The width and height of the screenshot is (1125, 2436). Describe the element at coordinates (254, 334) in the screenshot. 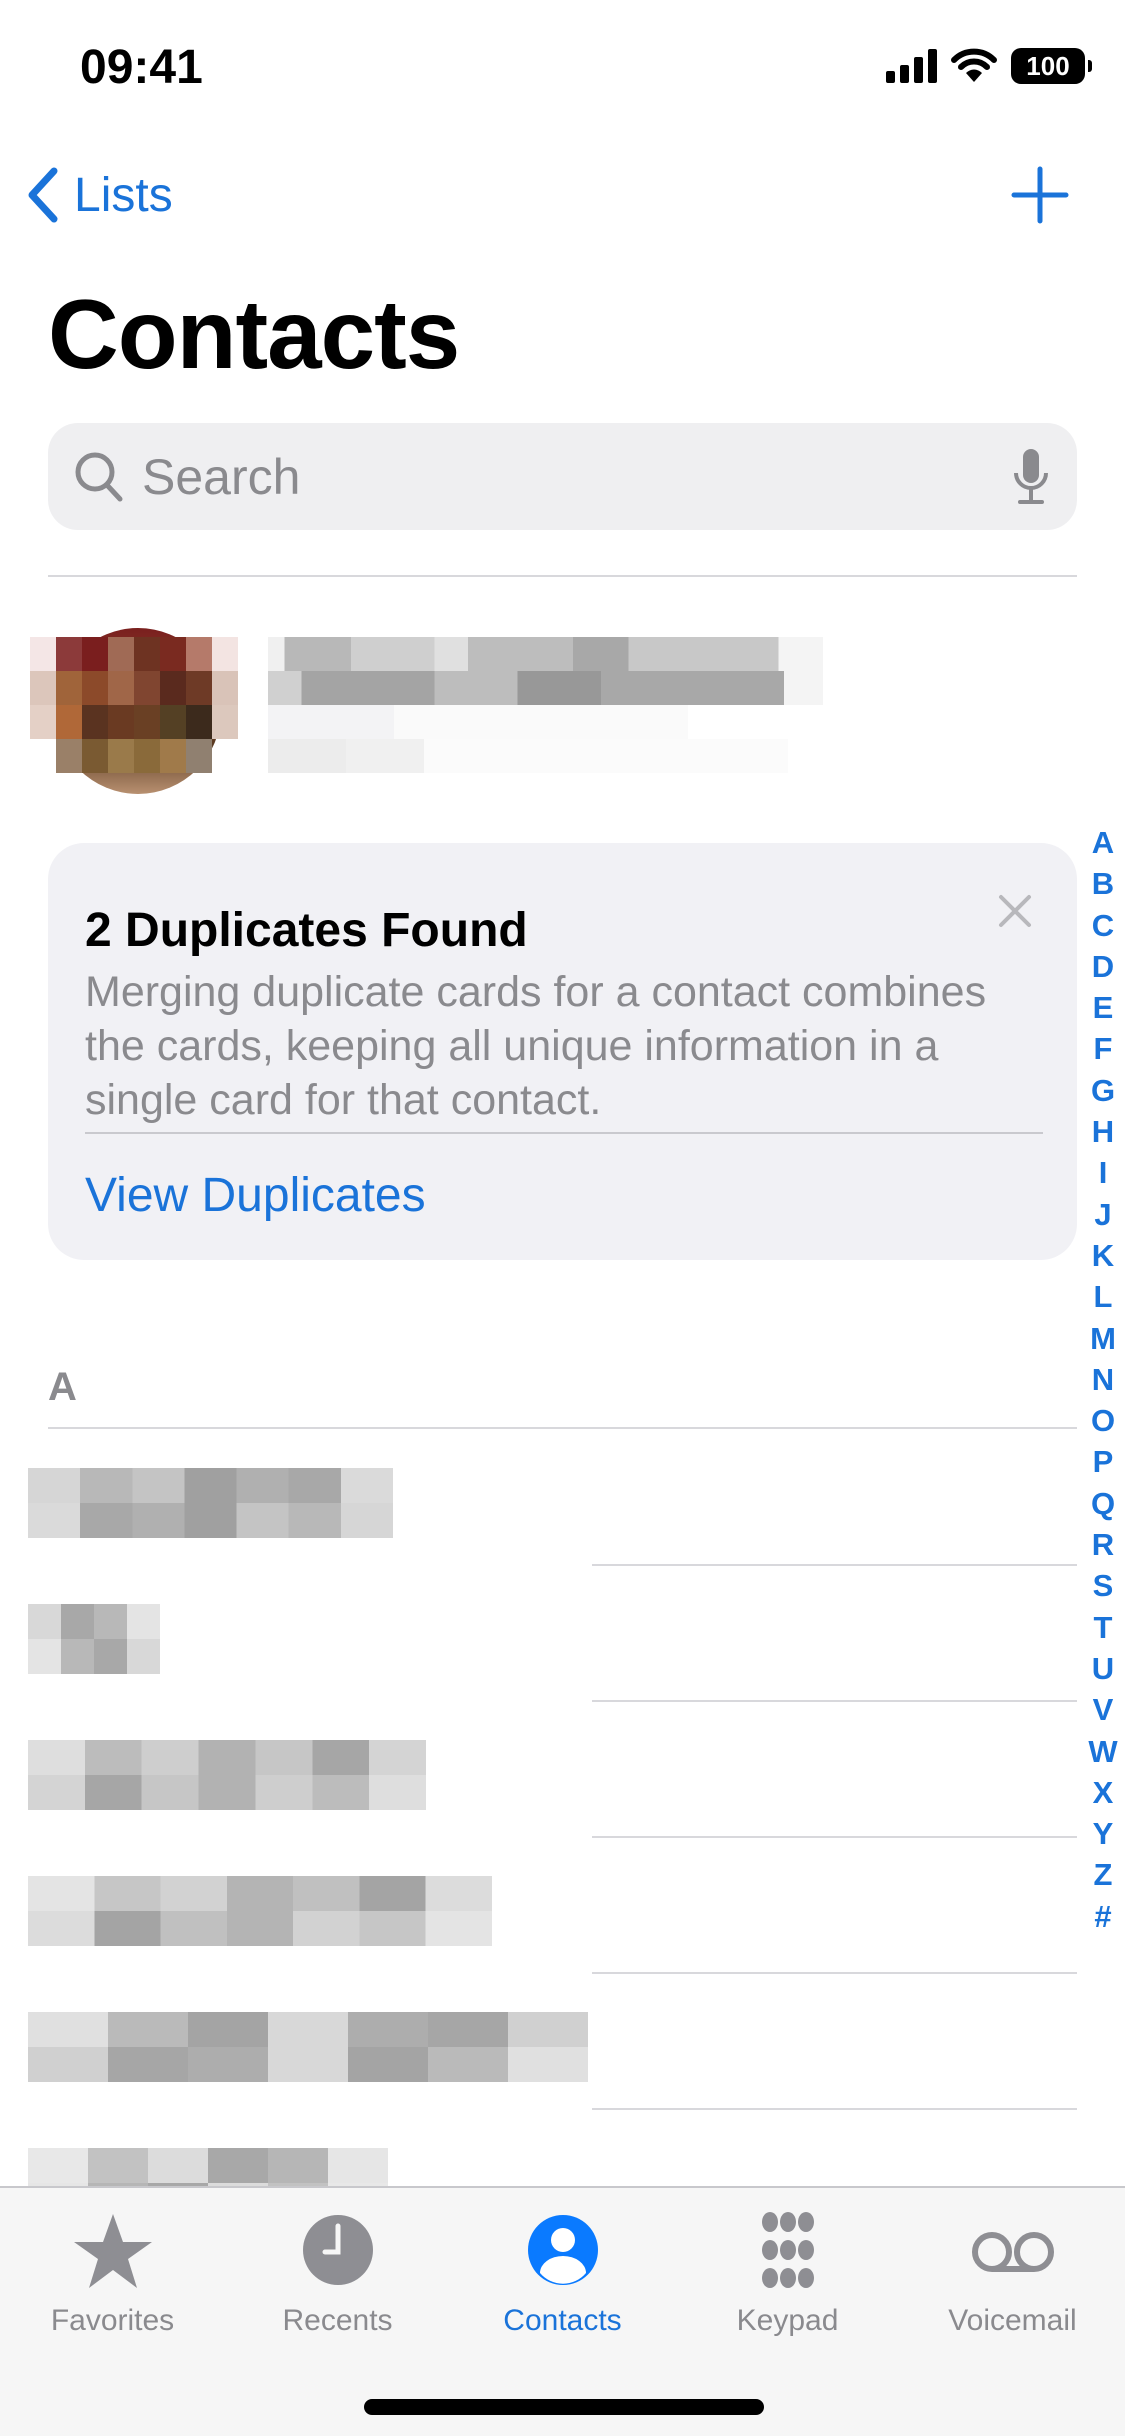

I see `page-title: Contacts` at that location.